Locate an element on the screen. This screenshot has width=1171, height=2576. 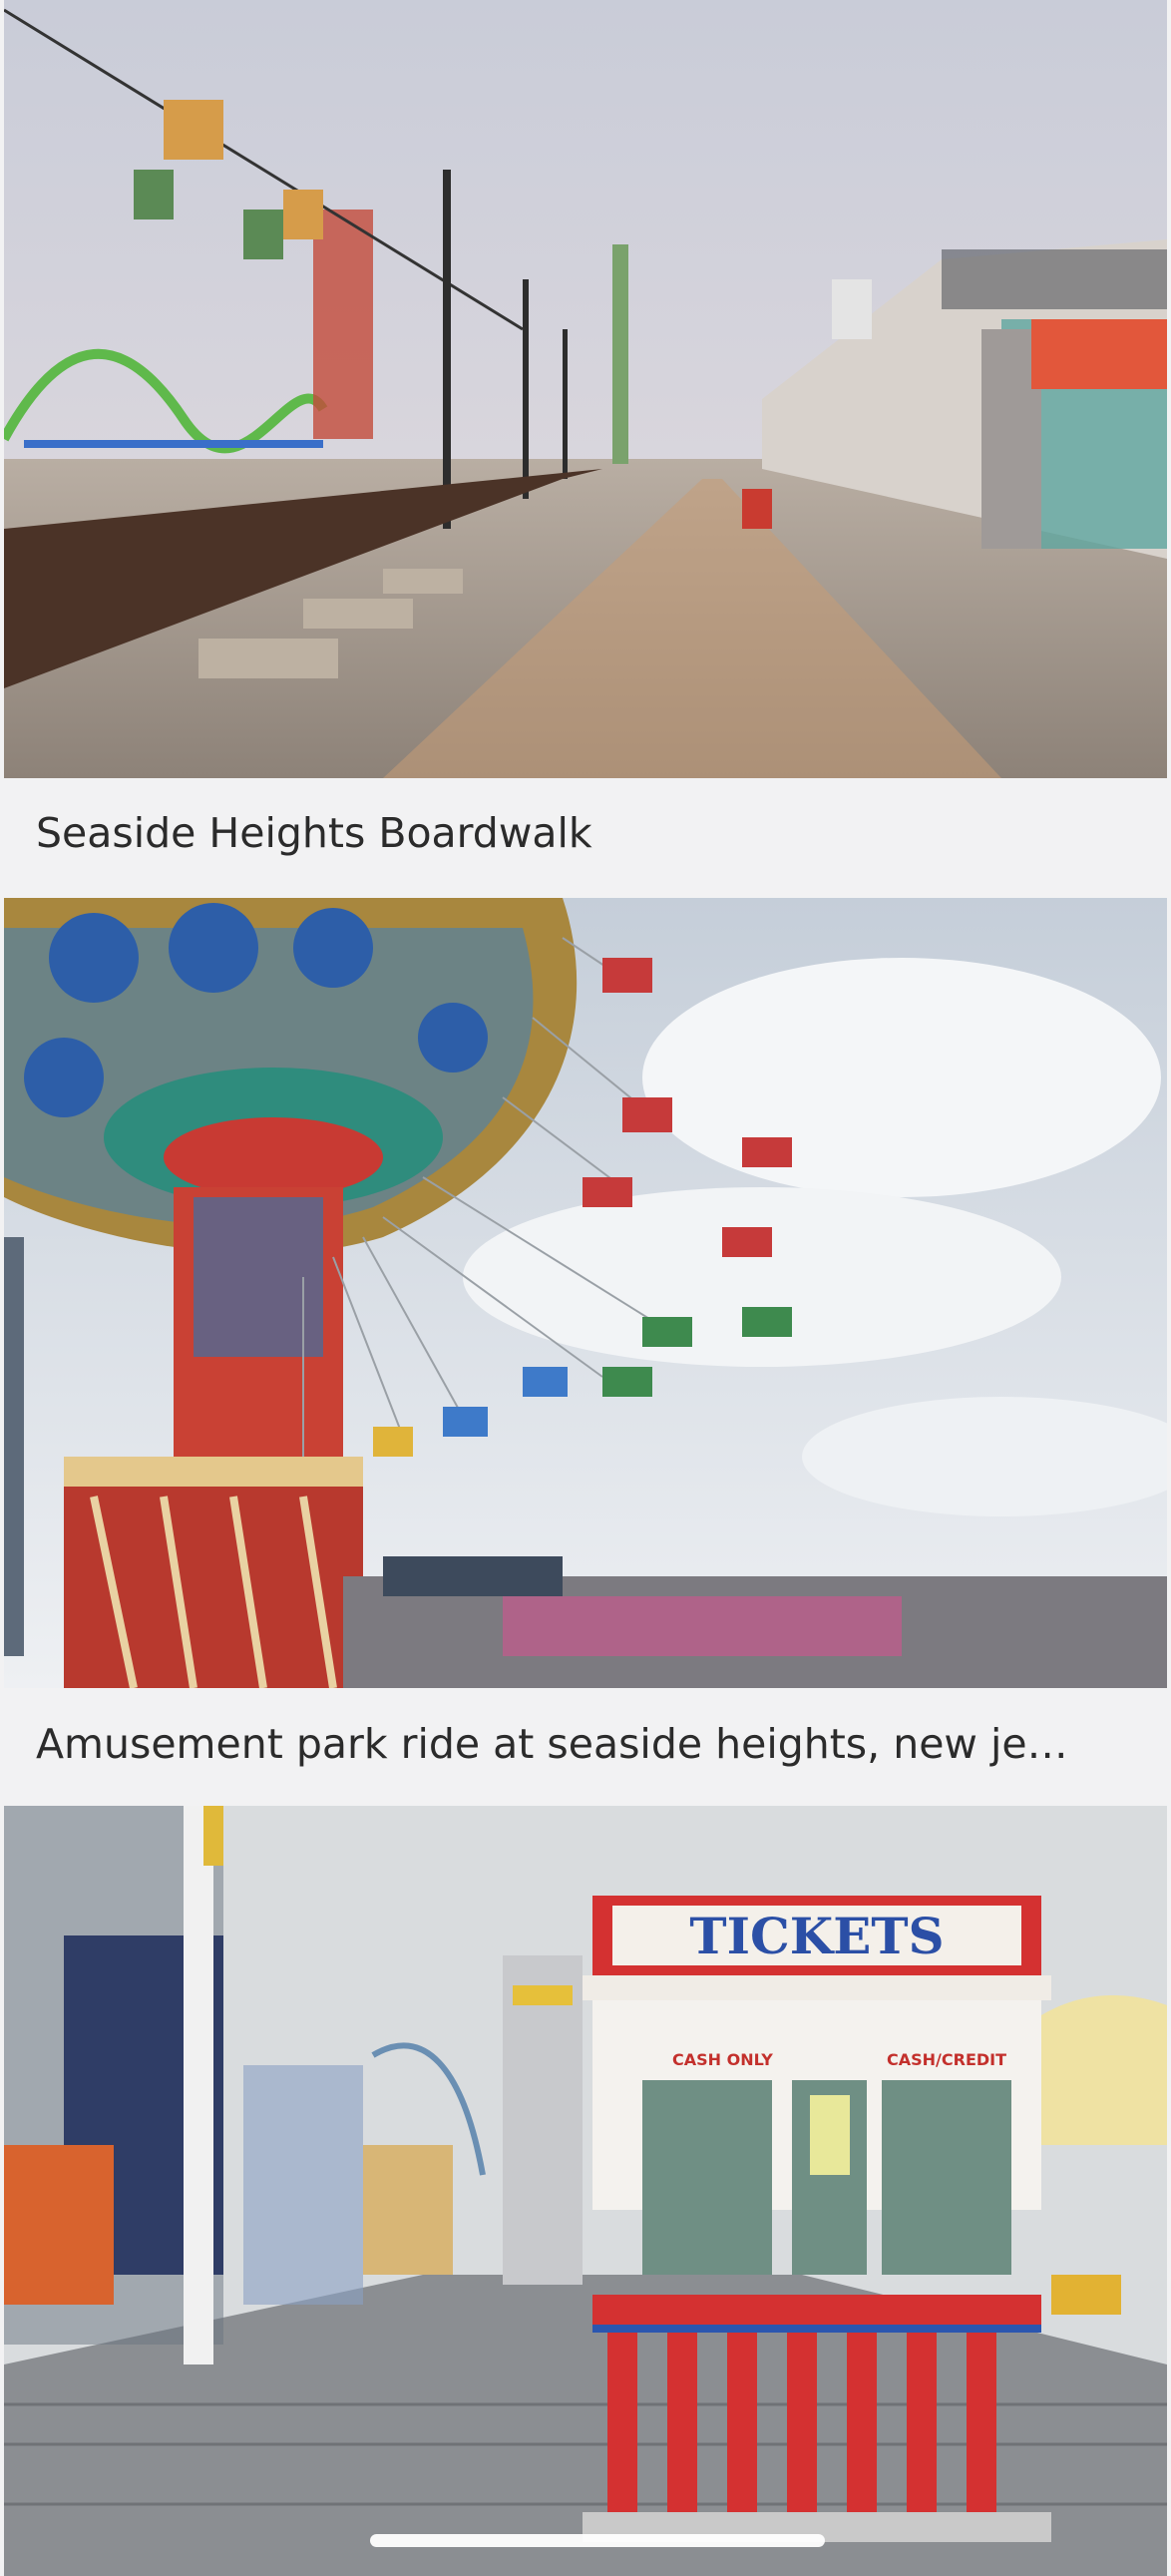
booth-sign: TICKETS is located at coordinates (817, 1936).